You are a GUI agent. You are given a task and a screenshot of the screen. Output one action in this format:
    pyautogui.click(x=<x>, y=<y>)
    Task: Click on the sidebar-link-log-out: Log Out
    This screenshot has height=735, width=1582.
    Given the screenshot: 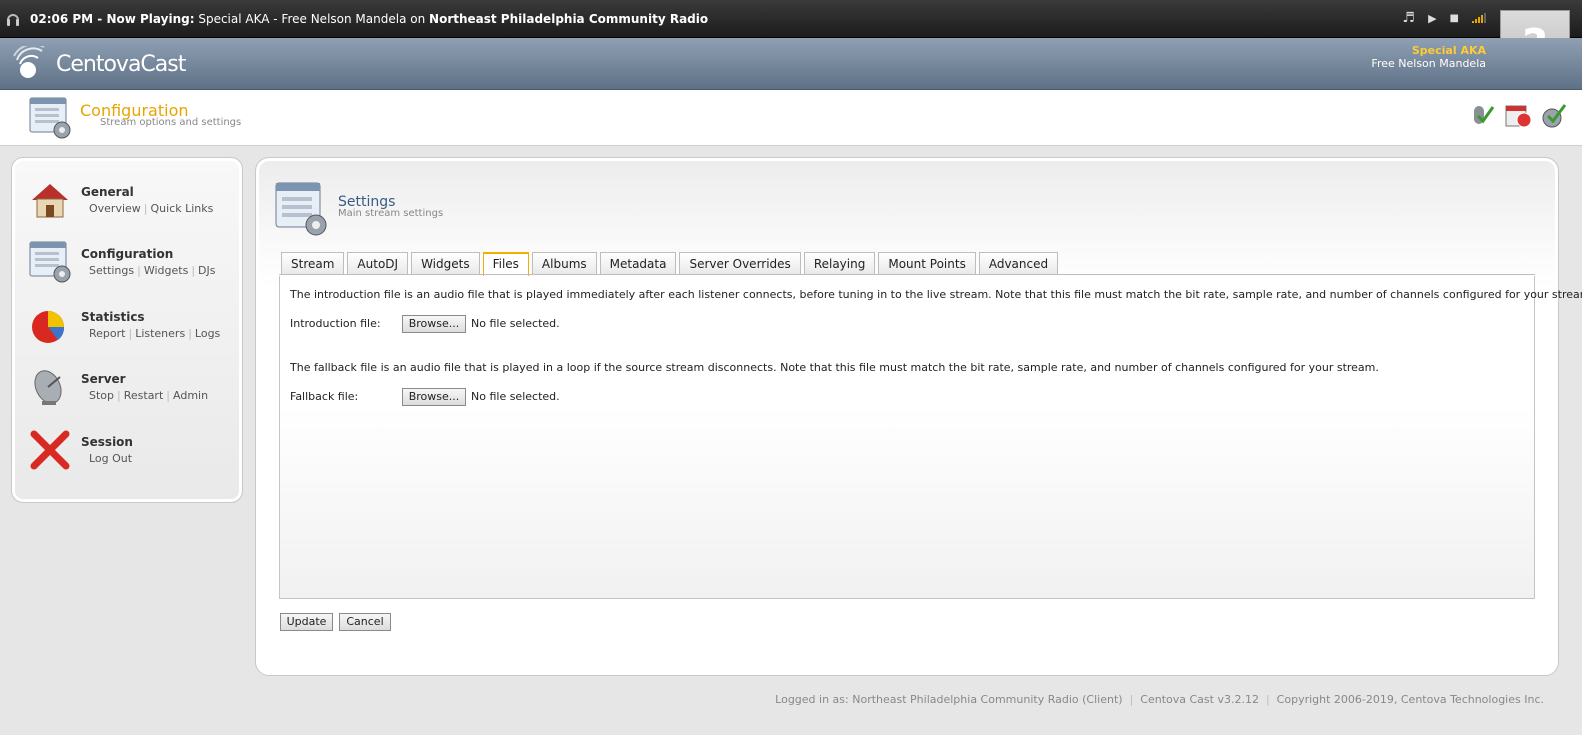 What is the action you would take?
    pyautogui.click(x=110, y=458)
    